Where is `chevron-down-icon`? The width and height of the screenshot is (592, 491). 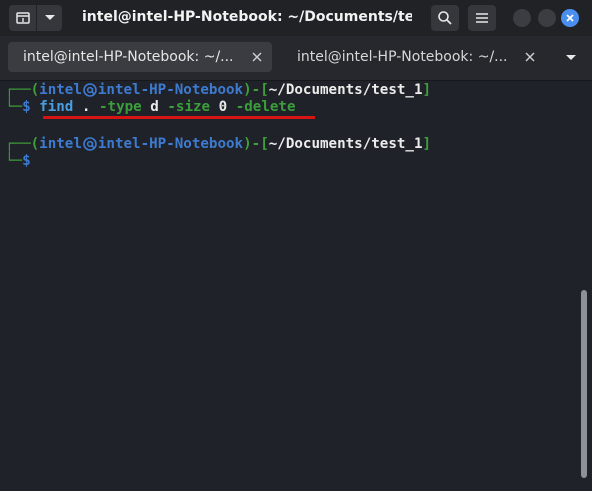 chevron-down-icon is located at coordinates (49, 17).